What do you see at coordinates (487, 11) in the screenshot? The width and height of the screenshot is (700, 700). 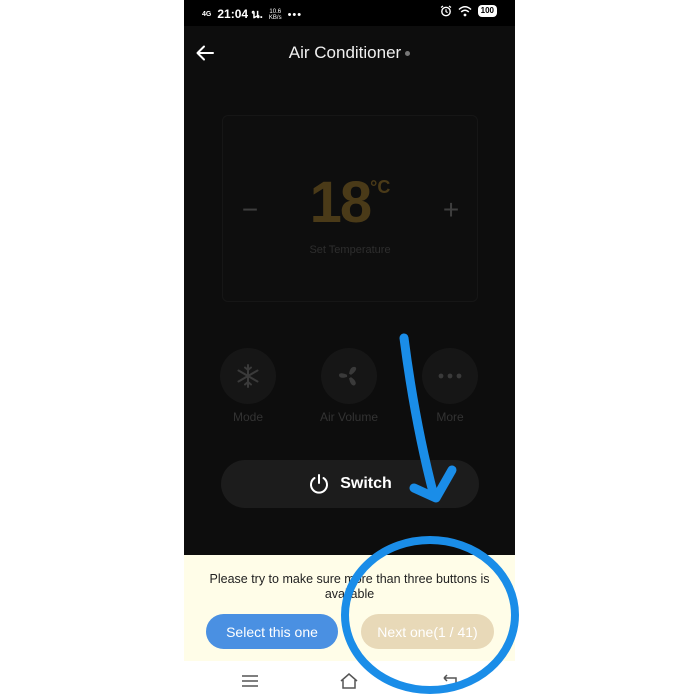 I see `battery-icon: 100` at bounding box center [487, 11].